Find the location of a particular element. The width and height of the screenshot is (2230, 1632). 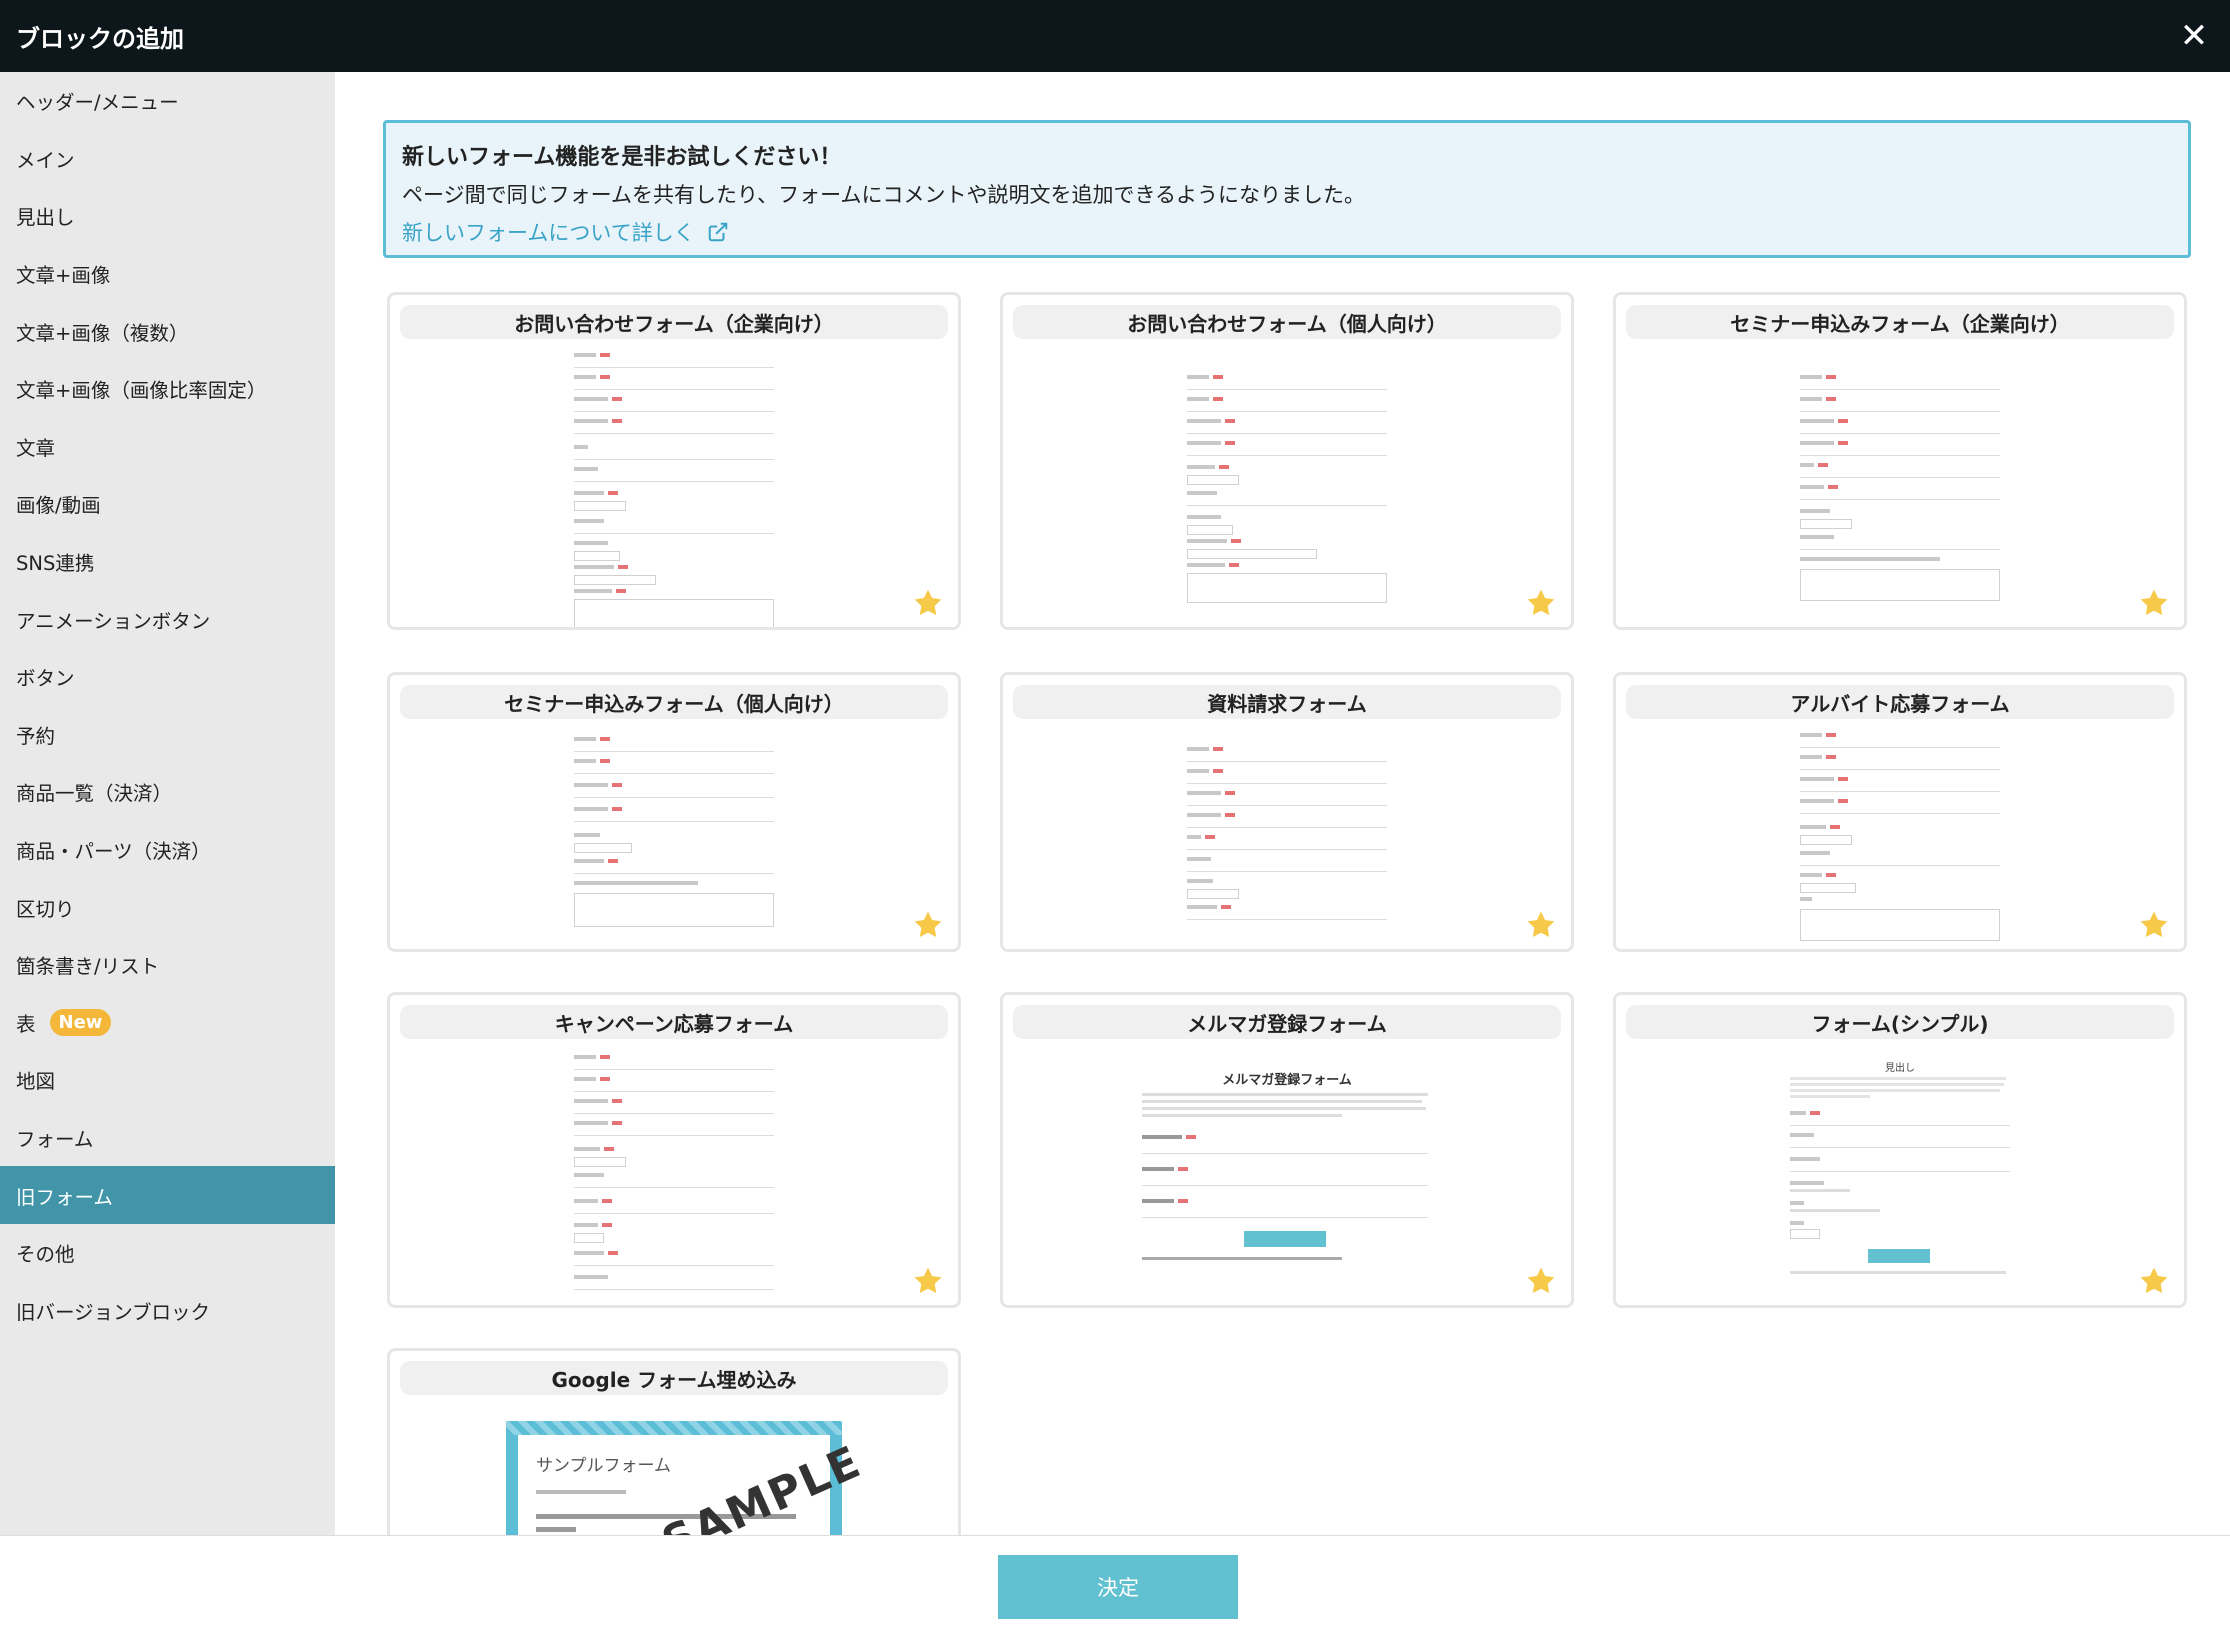

form-preview-thumbnail: メルマガ登録フォーム is located at coordinates (1287, 1179).